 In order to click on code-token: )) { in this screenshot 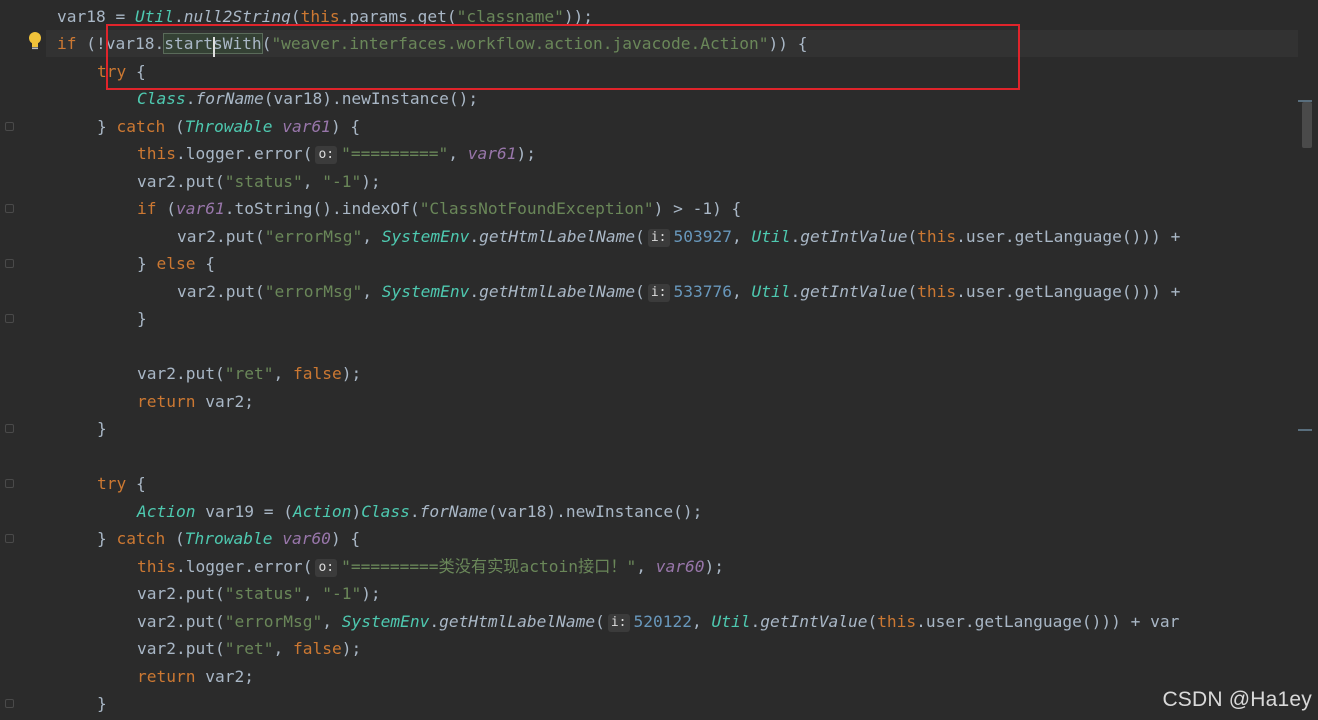, I will do `click(788, 43)`.